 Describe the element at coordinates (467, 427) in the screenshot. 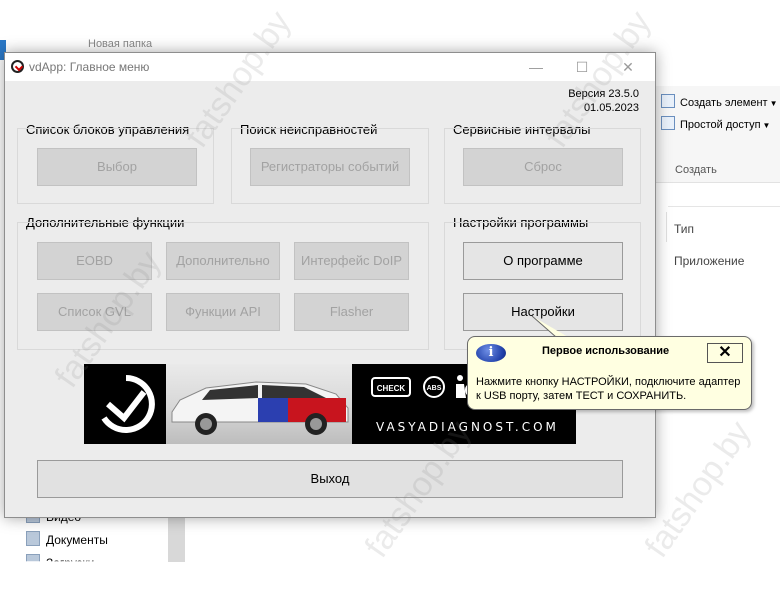

I see `banner-url: VASYADIAGNOST.COM` at that location.